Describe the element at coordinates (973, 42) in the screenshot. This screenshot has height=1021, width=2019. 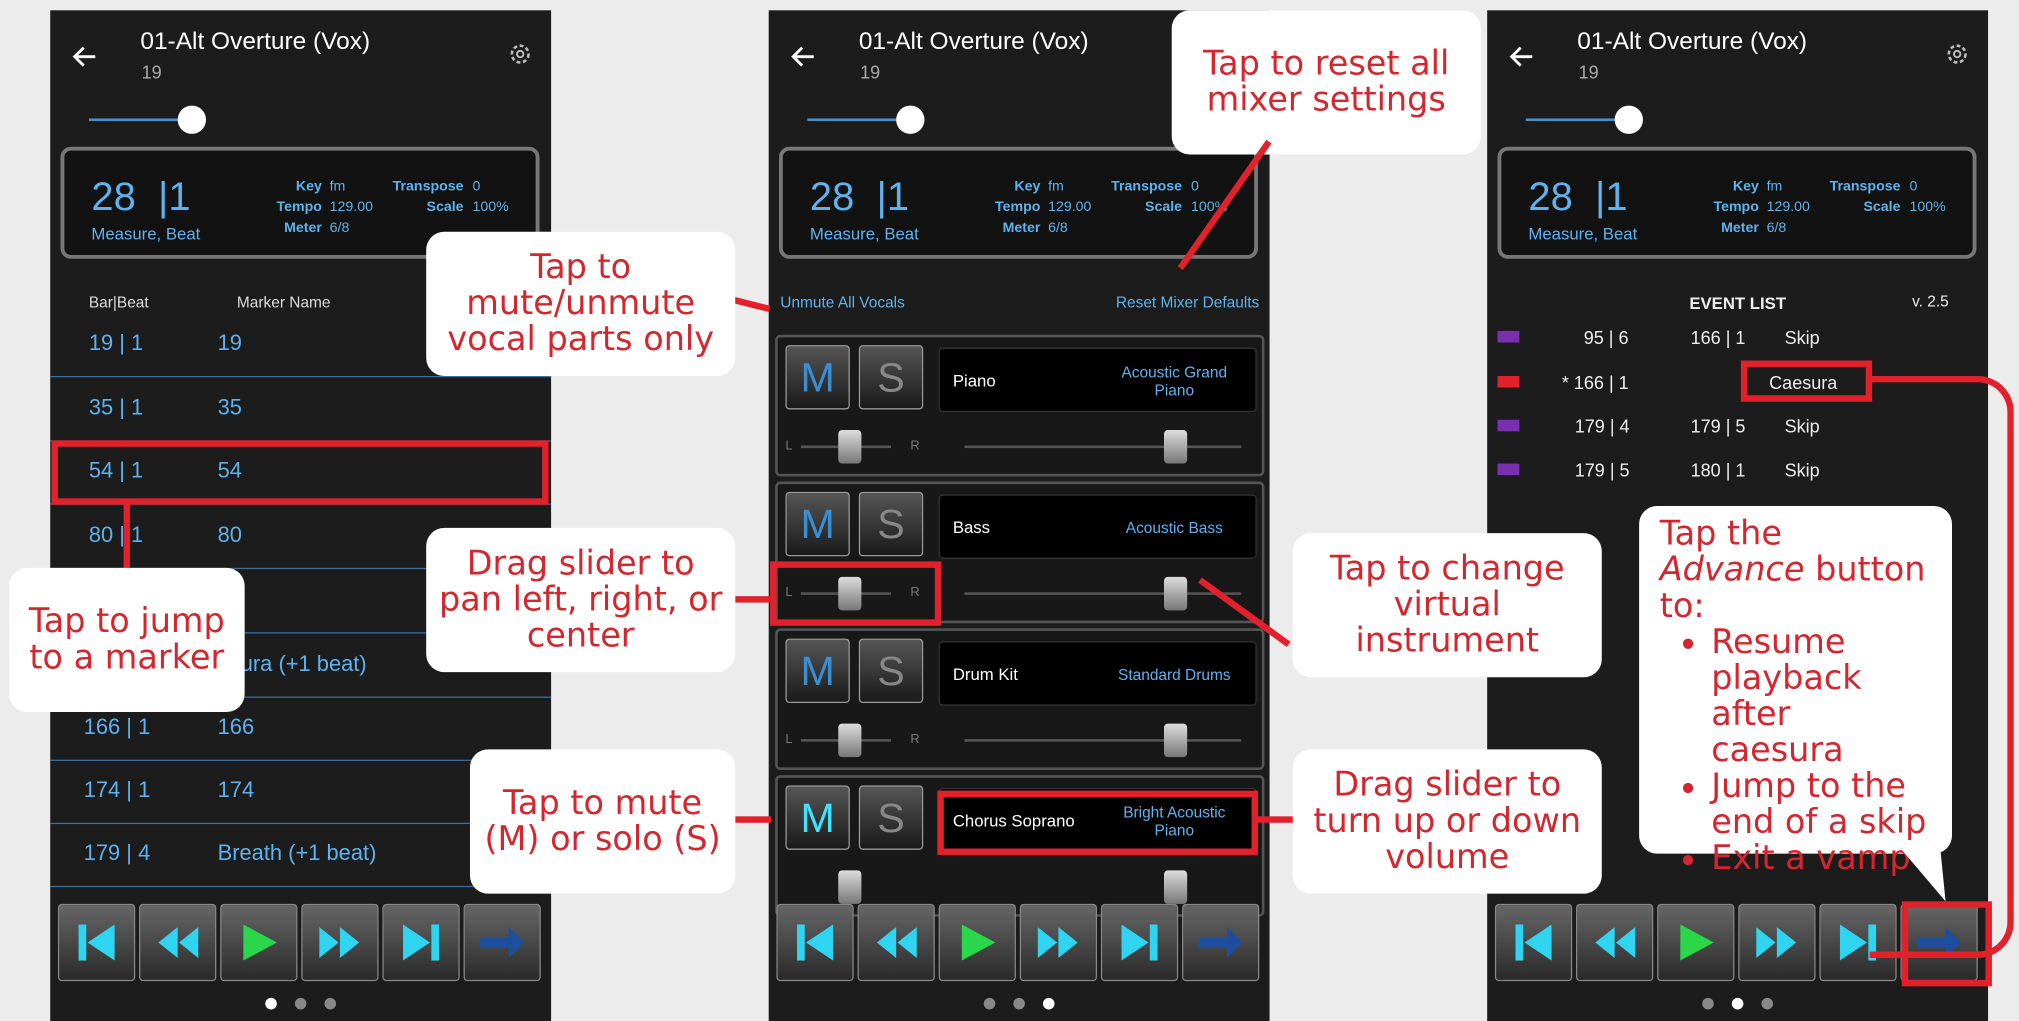
I see `song-title: 01-Alt Overture (Vox)` at that location.